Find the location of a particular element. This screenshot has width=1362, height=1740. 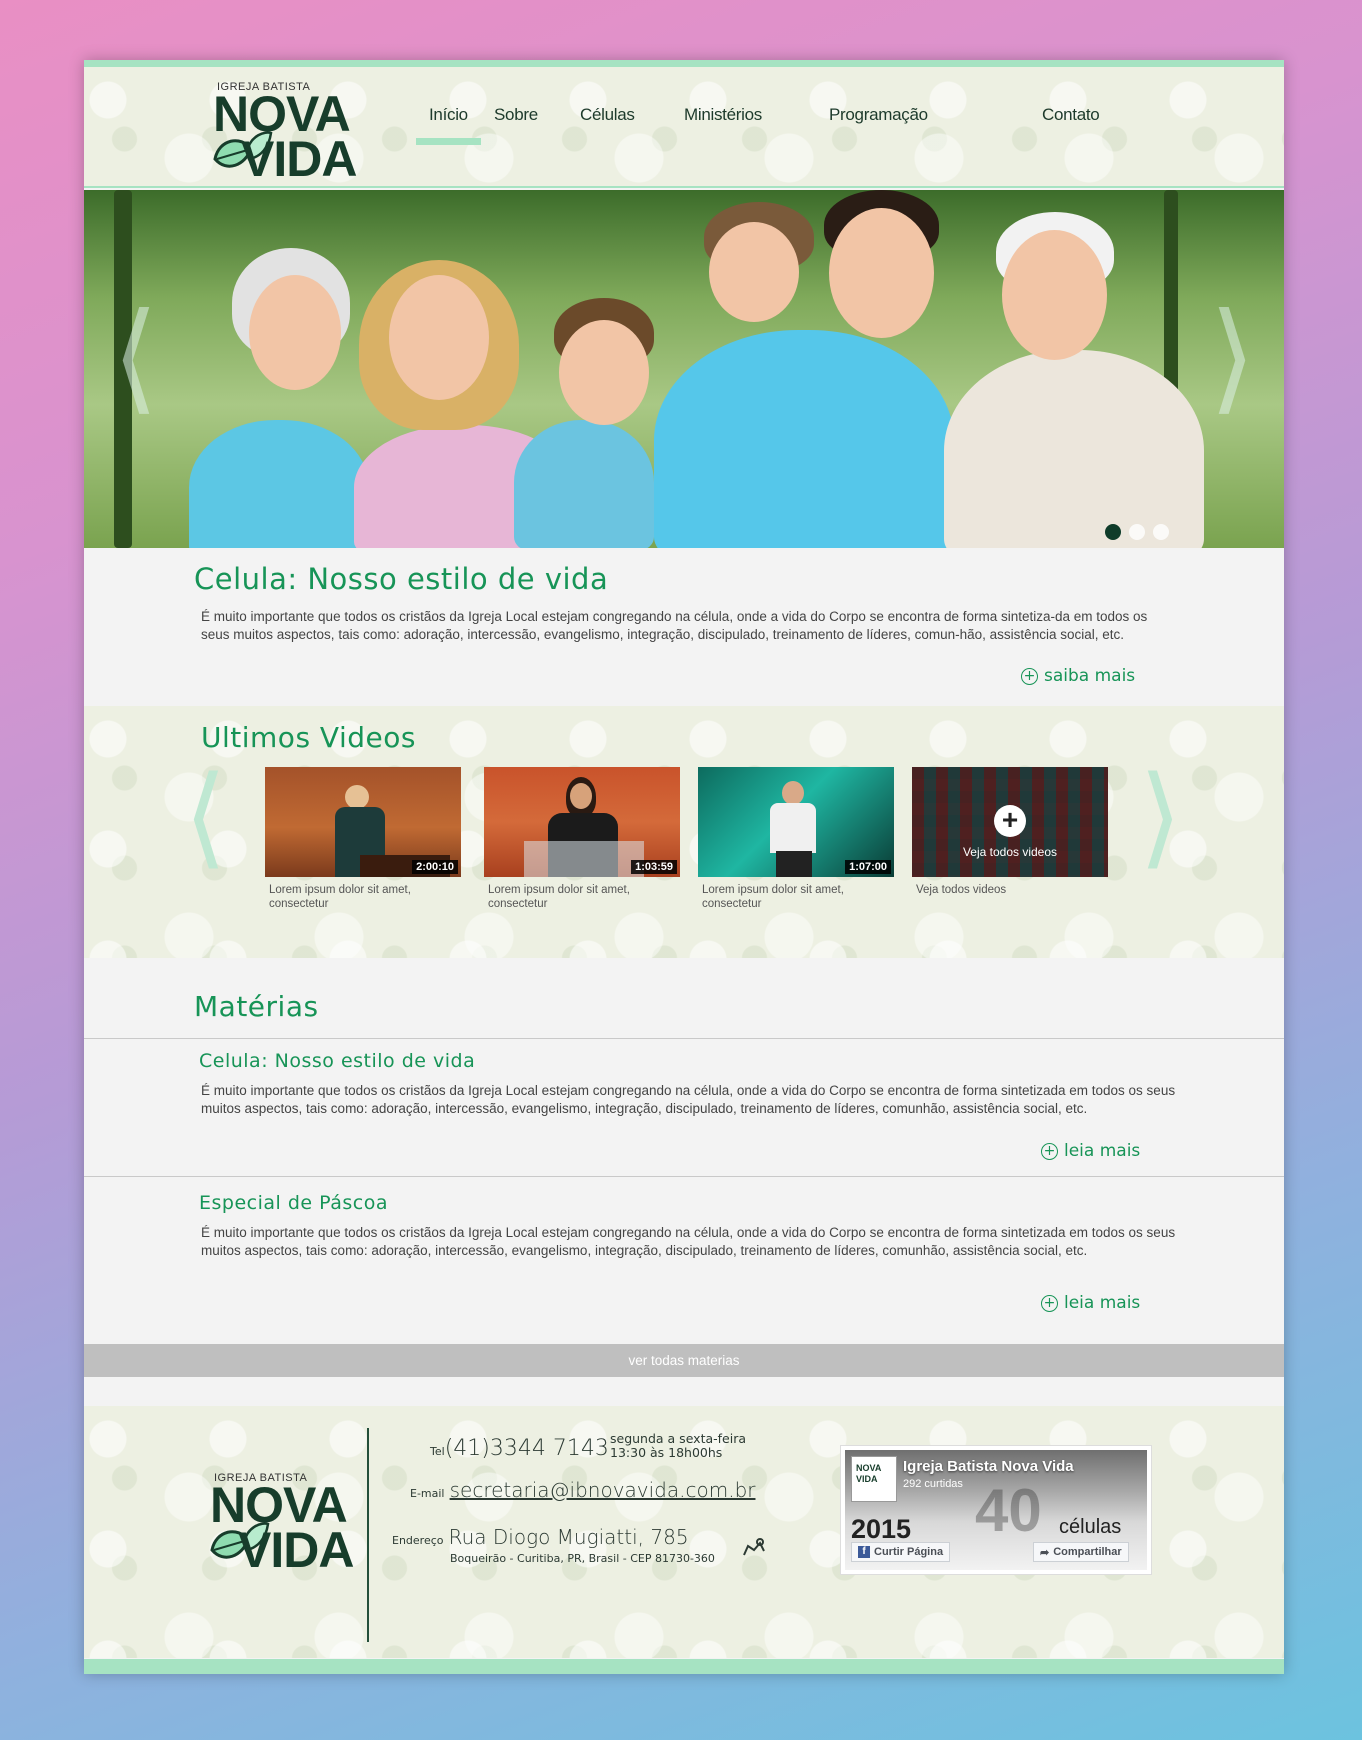

facebook-icon: f is located at coordinates (864, 1552).